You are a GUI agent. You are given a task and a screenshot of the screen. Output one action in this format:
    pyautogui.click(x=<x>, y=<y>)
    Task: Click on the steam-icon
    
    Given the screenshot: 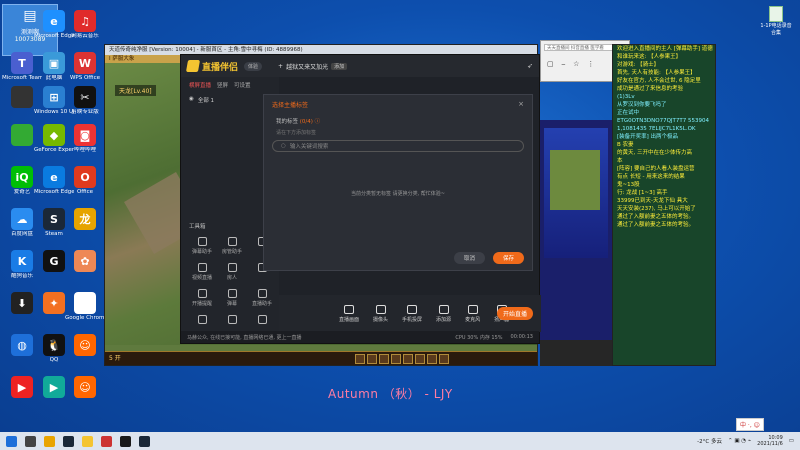 What is the action you would take?
    pyautogui.click(x=68, y=441)
    